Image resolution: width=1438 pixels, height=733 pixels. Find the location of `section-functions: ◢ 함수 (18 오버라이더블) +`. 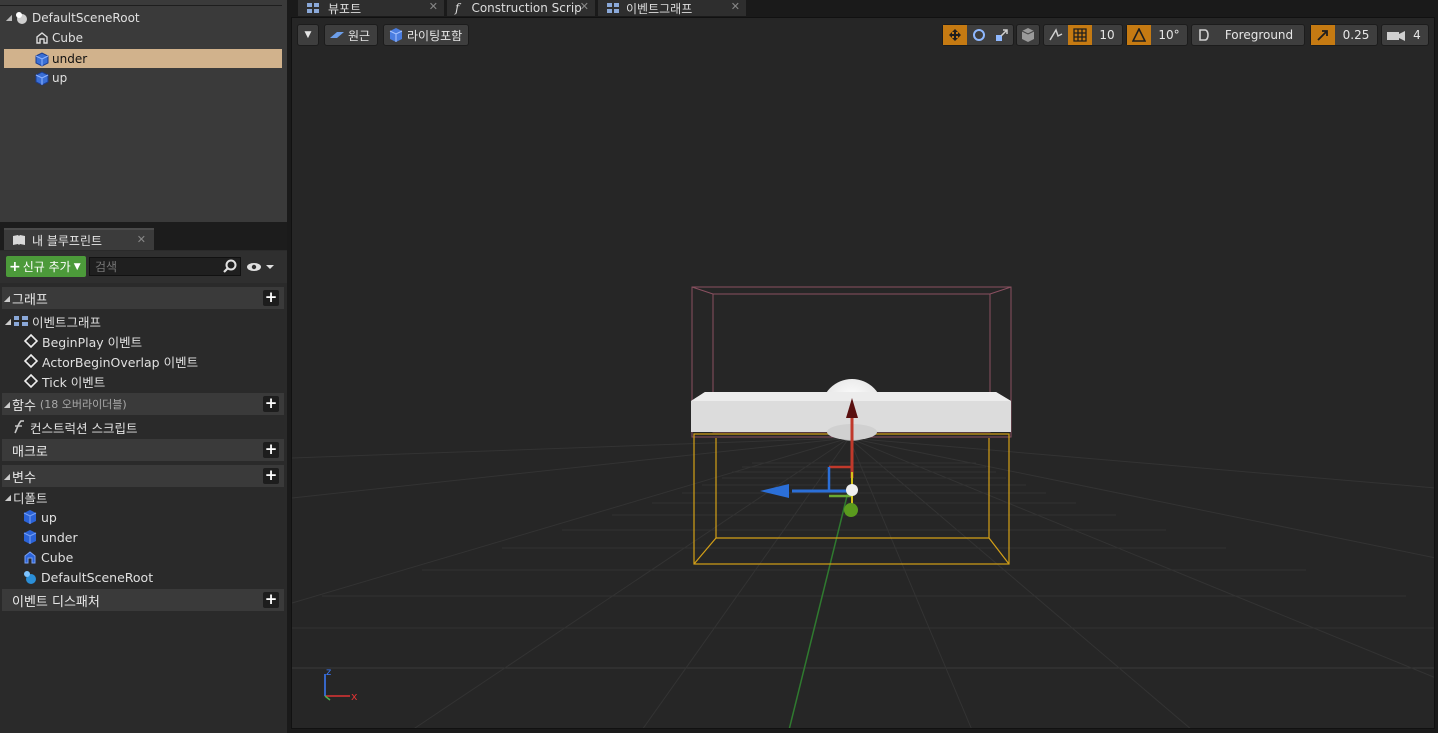

section-functions: ◢ 함수 (18 오버라이더블) + is located at coordinates (143, 404).